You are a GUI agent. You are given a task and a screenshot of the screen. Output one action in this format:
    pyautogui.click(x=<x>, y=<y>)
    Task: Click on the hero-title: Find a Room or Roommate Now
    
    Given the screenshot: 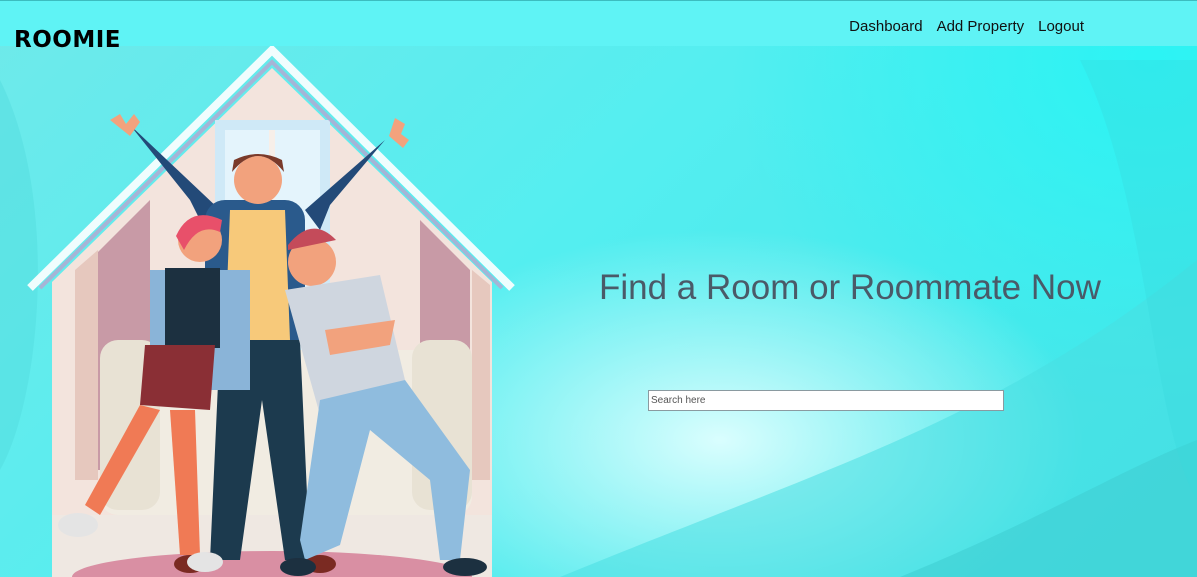 What is the action you would take?
    pyautogui.click(x=850, y=287)
    